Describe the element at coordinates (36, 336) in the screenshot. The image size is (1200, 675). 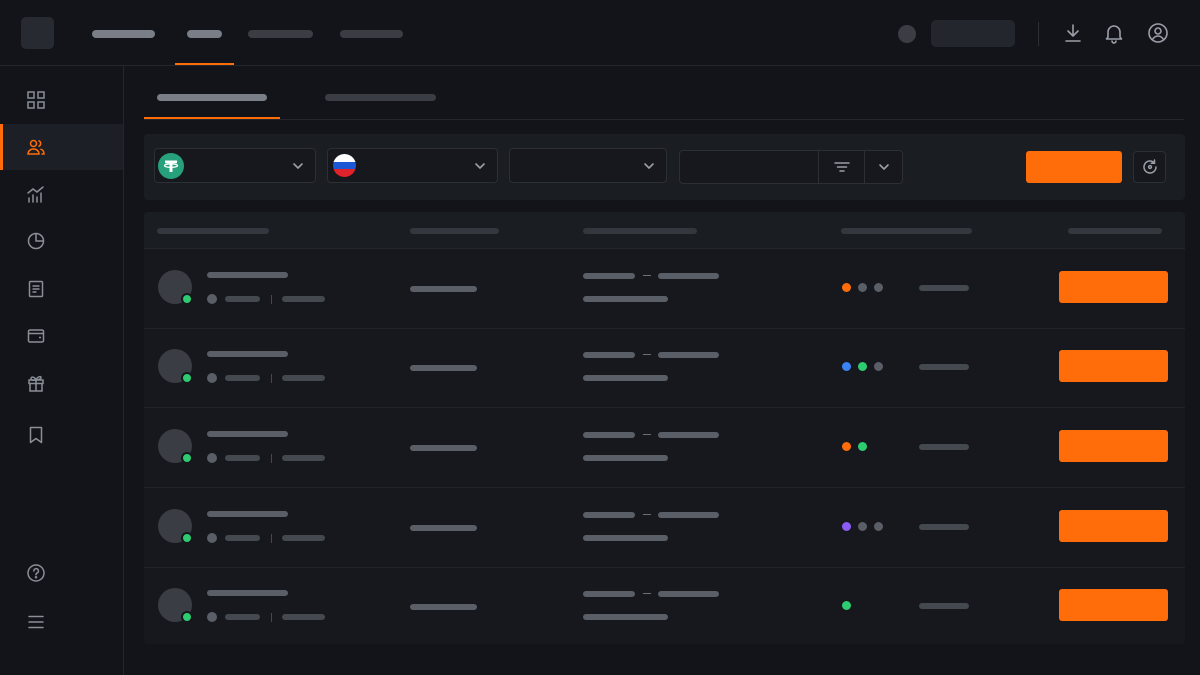
I see `wallet-icon` at that location.